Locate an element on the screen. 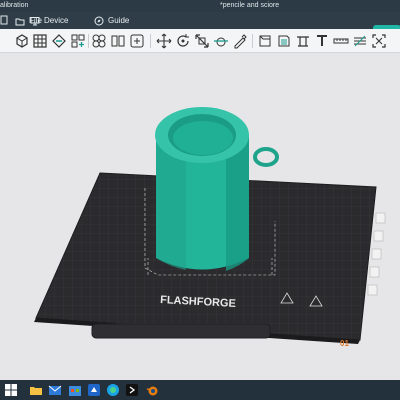  toolbar is located at coordinates (200, 41).